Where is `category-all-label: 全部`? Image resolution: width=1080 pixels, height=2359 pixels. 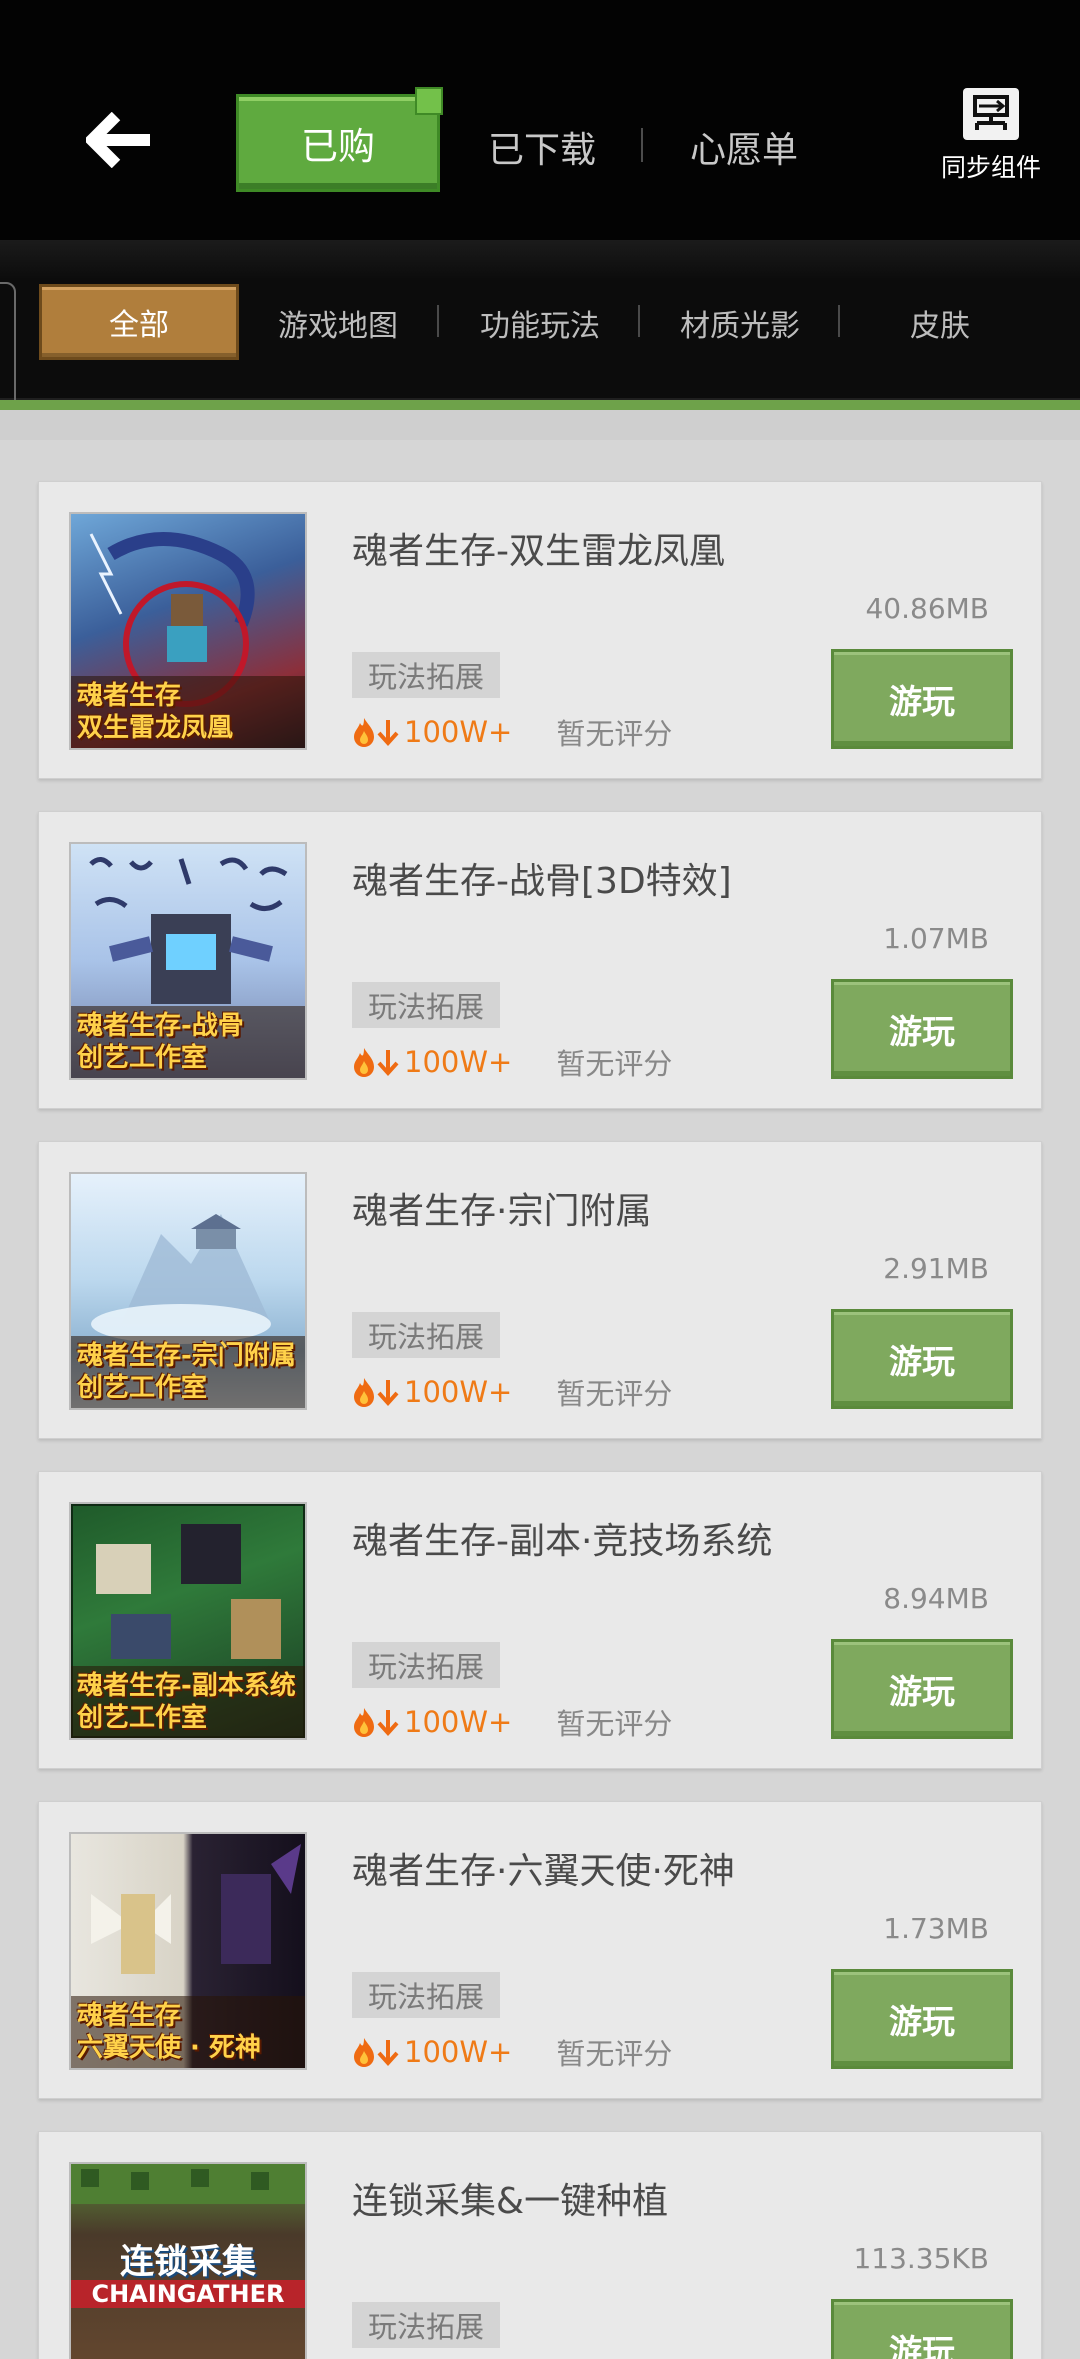
category-all-label: 全部 is located at coordinates (139, 325).